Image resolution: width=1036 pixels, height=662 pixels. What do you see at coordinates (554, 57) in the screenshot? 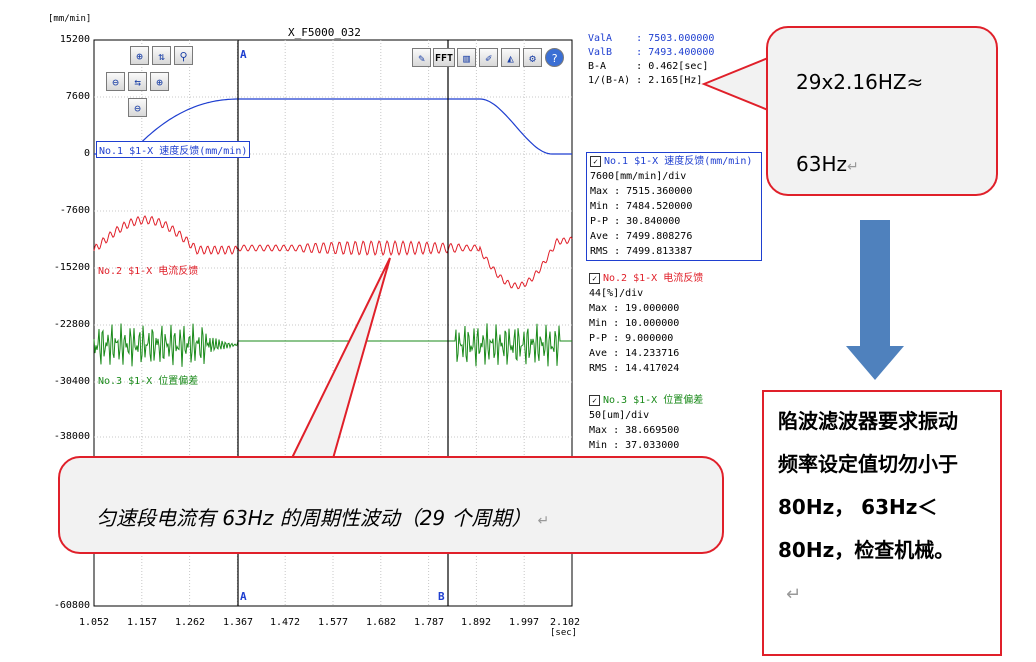
I see `help-icon: ?` at bounding box center [554, 57].